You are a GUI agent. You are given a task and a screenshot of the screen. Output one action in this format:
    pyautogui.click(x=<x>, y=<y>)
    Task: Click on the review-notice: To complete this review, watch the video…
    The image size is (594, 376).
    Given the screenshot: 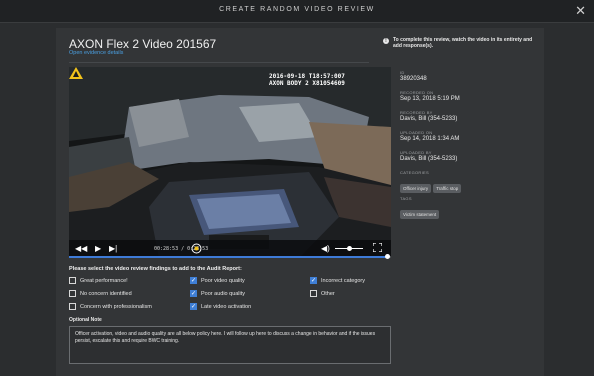 What is the action you would take?
    pyautogui.click(x=463, y=43)
    